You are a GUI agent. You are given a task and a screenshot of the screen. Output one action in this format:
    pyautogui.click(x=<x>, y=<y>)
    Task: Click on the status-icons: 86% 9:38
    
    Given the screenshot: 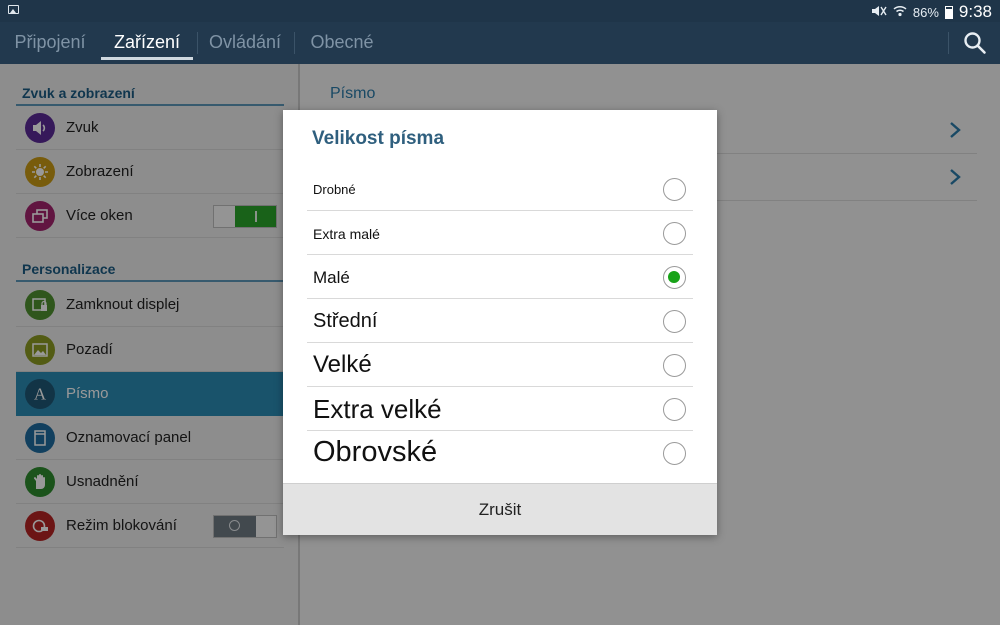 What is the action you would take?
    pyautogui.click(x=931, y=12)
    